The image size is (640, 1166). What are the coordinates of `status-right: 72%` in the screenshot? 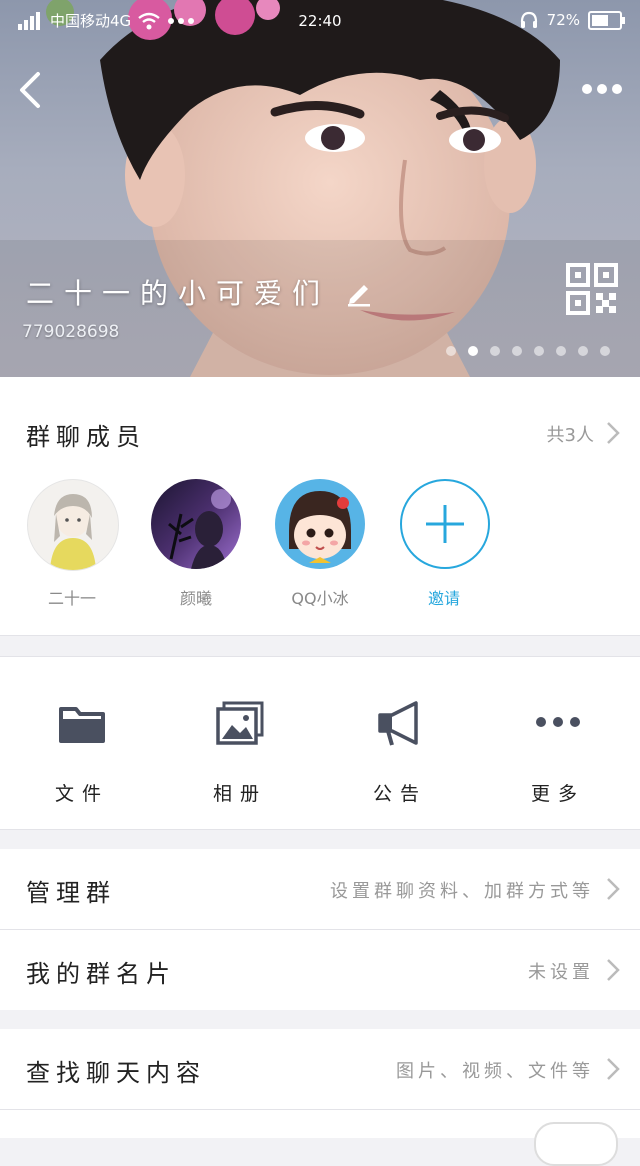 It's located at (572, 20).